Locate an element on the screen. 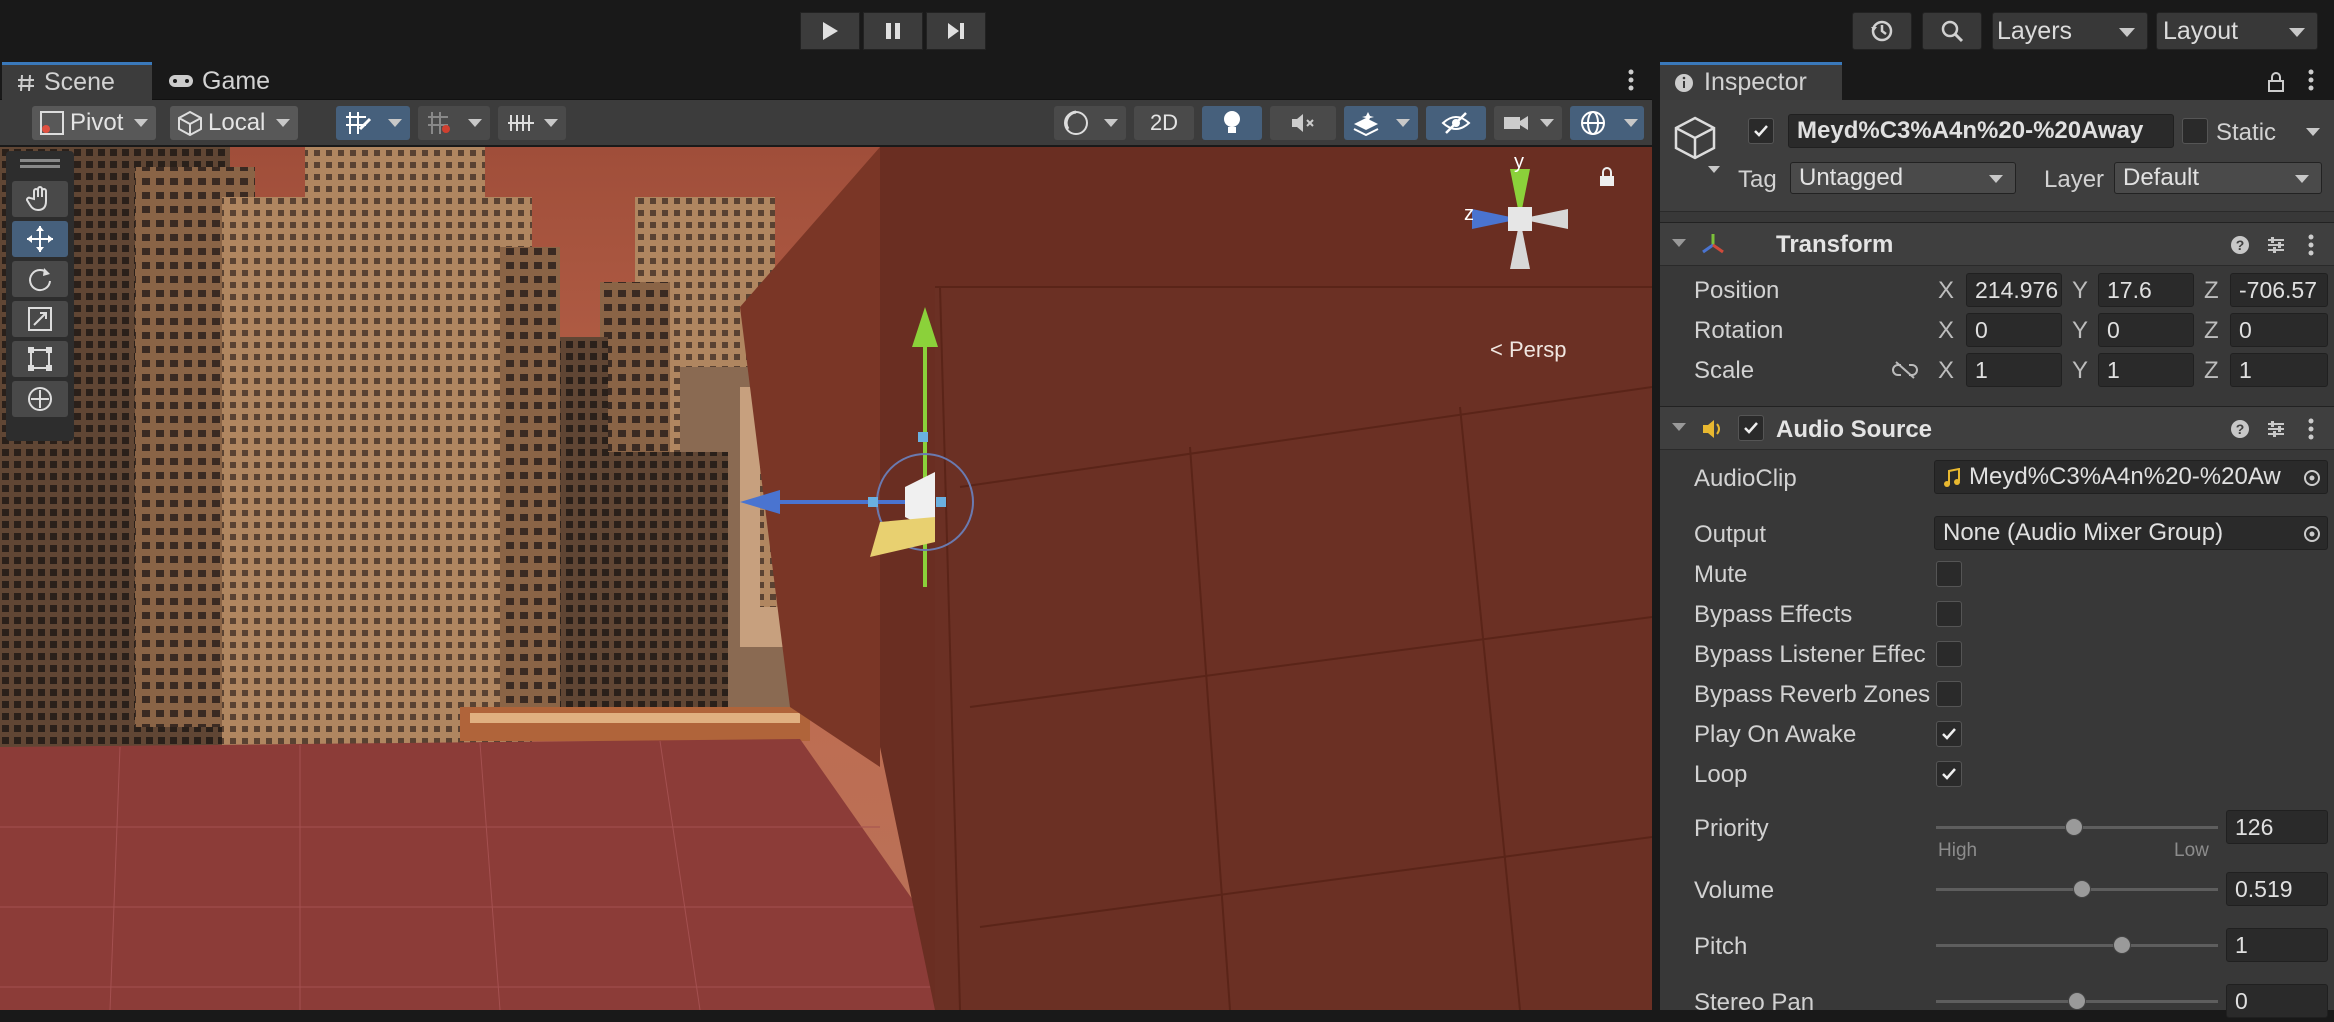 This screenshot has width=2334, height=1022. hand-tool is located at coordinates (40, 199).